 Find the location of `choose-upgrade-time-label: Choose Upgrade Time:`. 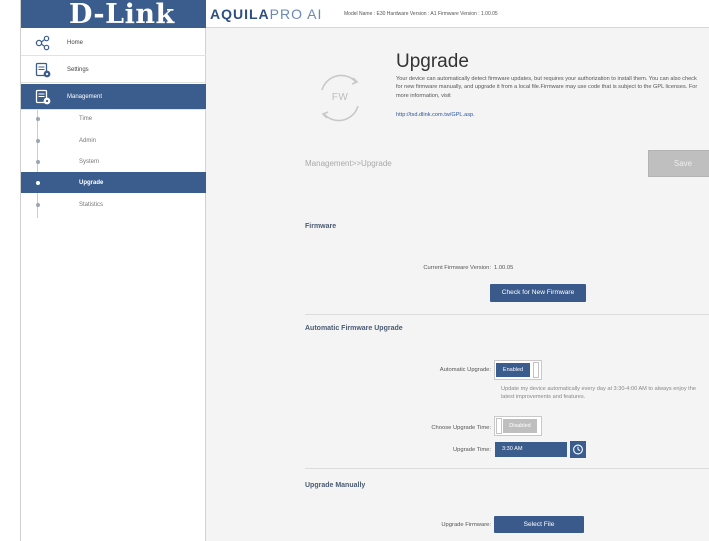

choose-upgrade-time-label: Choose Upgrade Time: is located at coordinates (461, 428).